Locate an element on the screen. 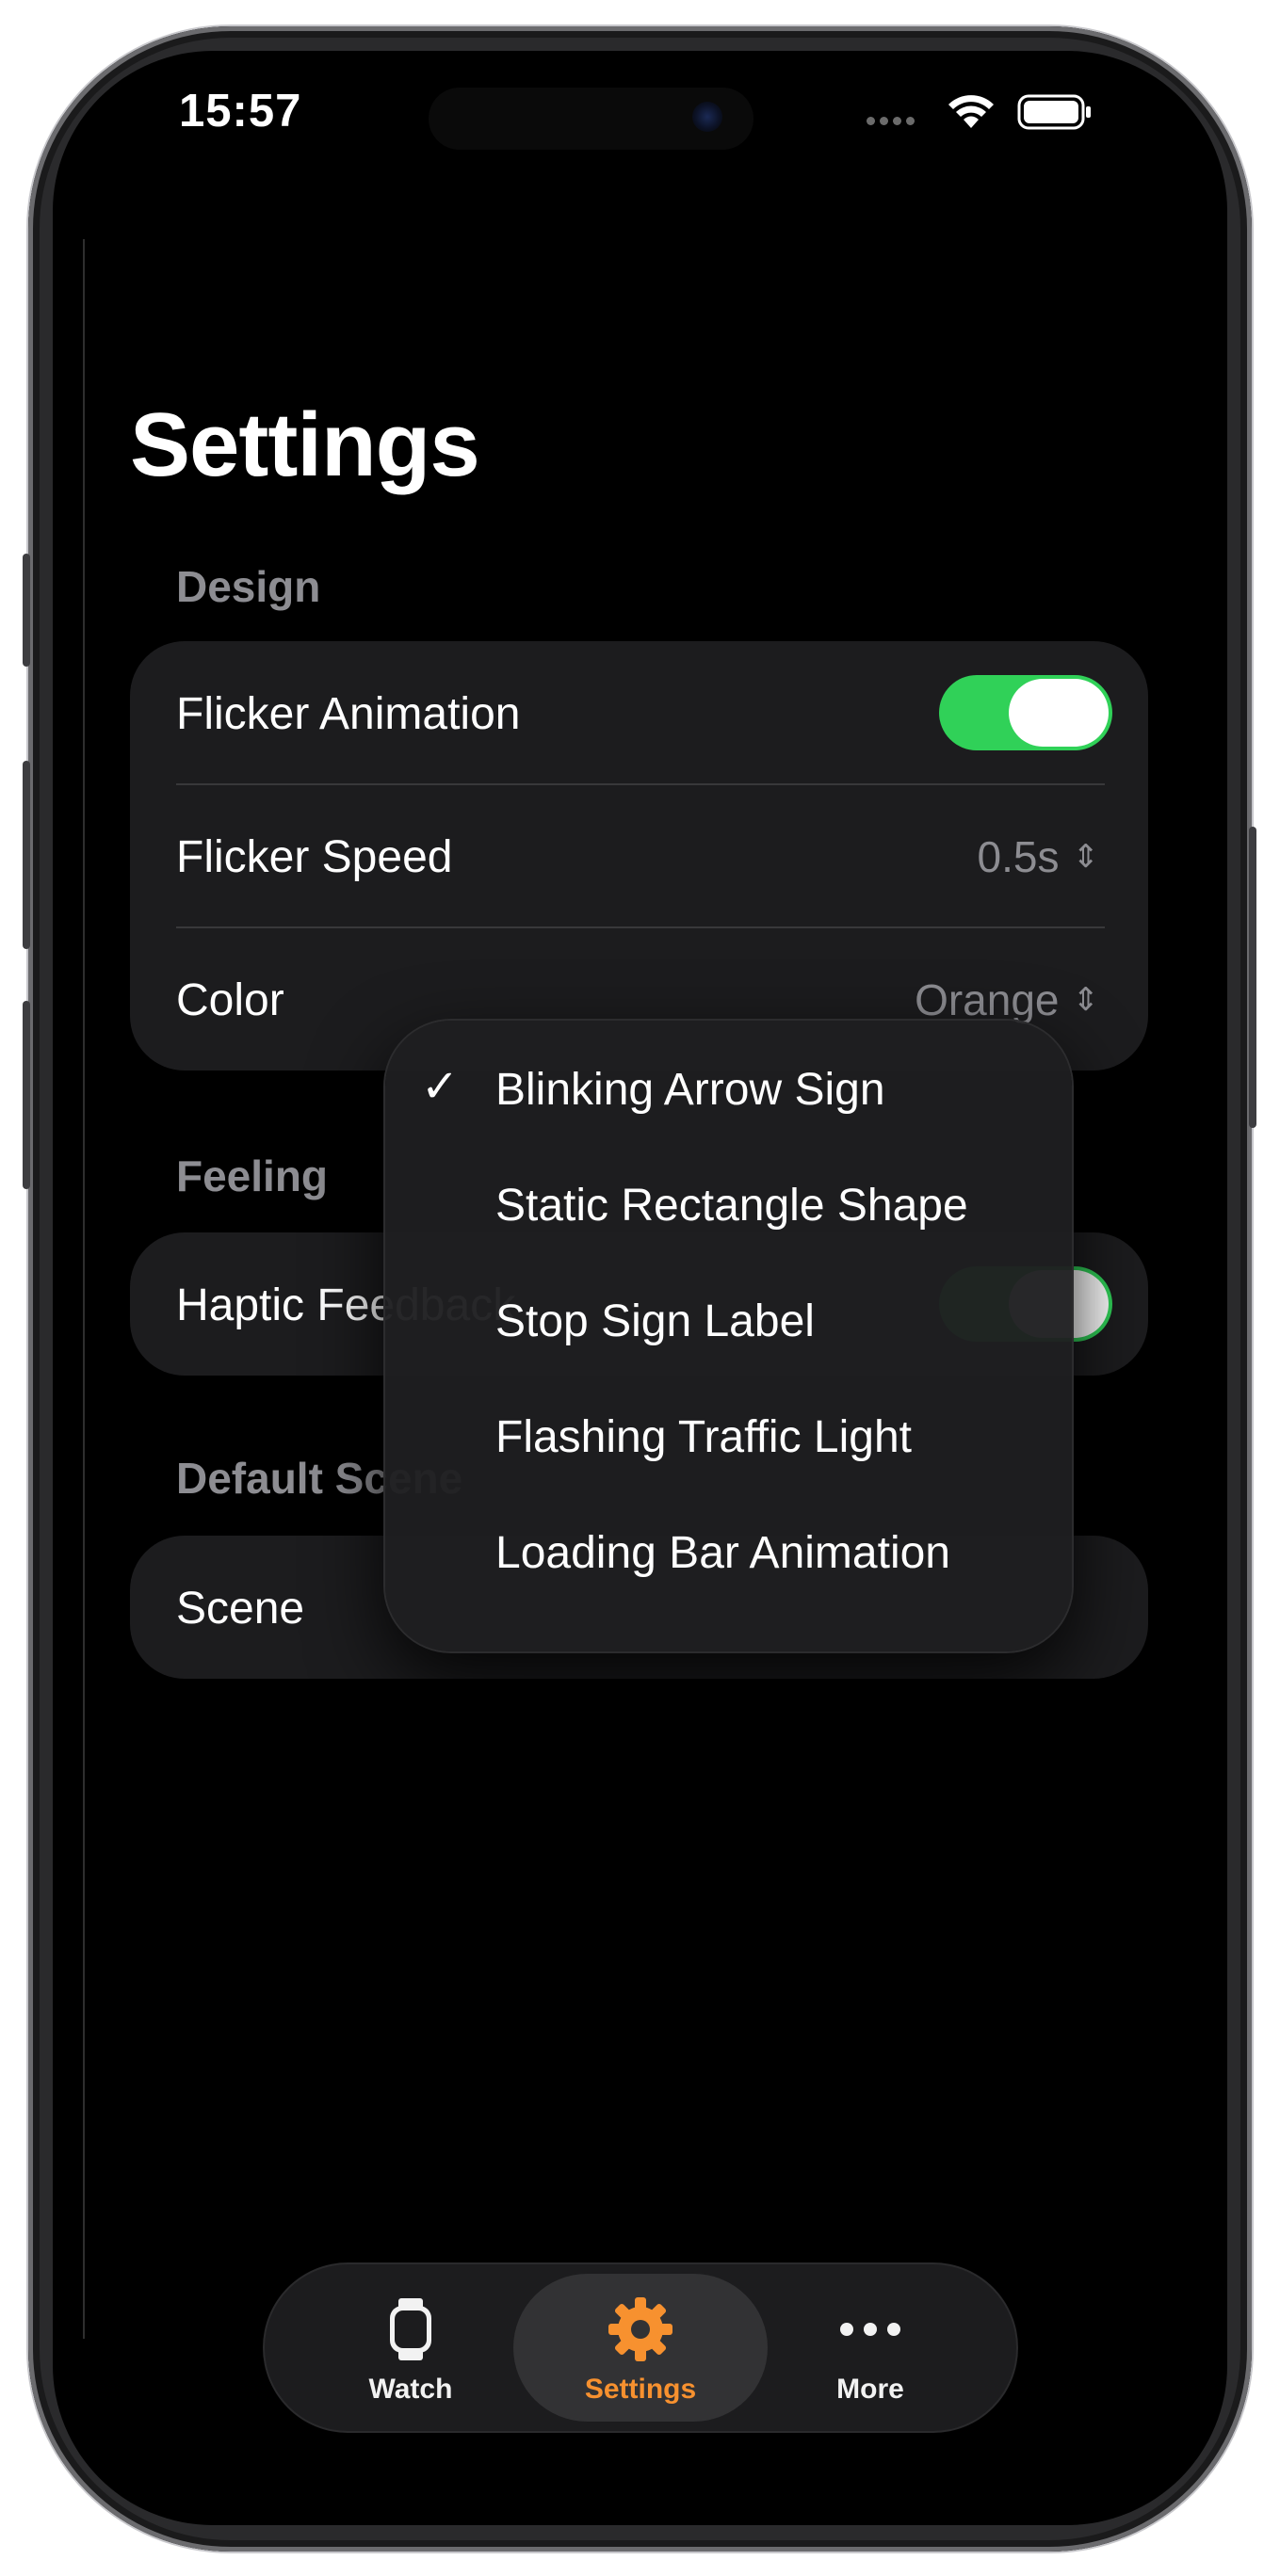 The width and height of the screenshot is (1280, 2576). cellular-signal-icon is located at coordinates (893, 121).